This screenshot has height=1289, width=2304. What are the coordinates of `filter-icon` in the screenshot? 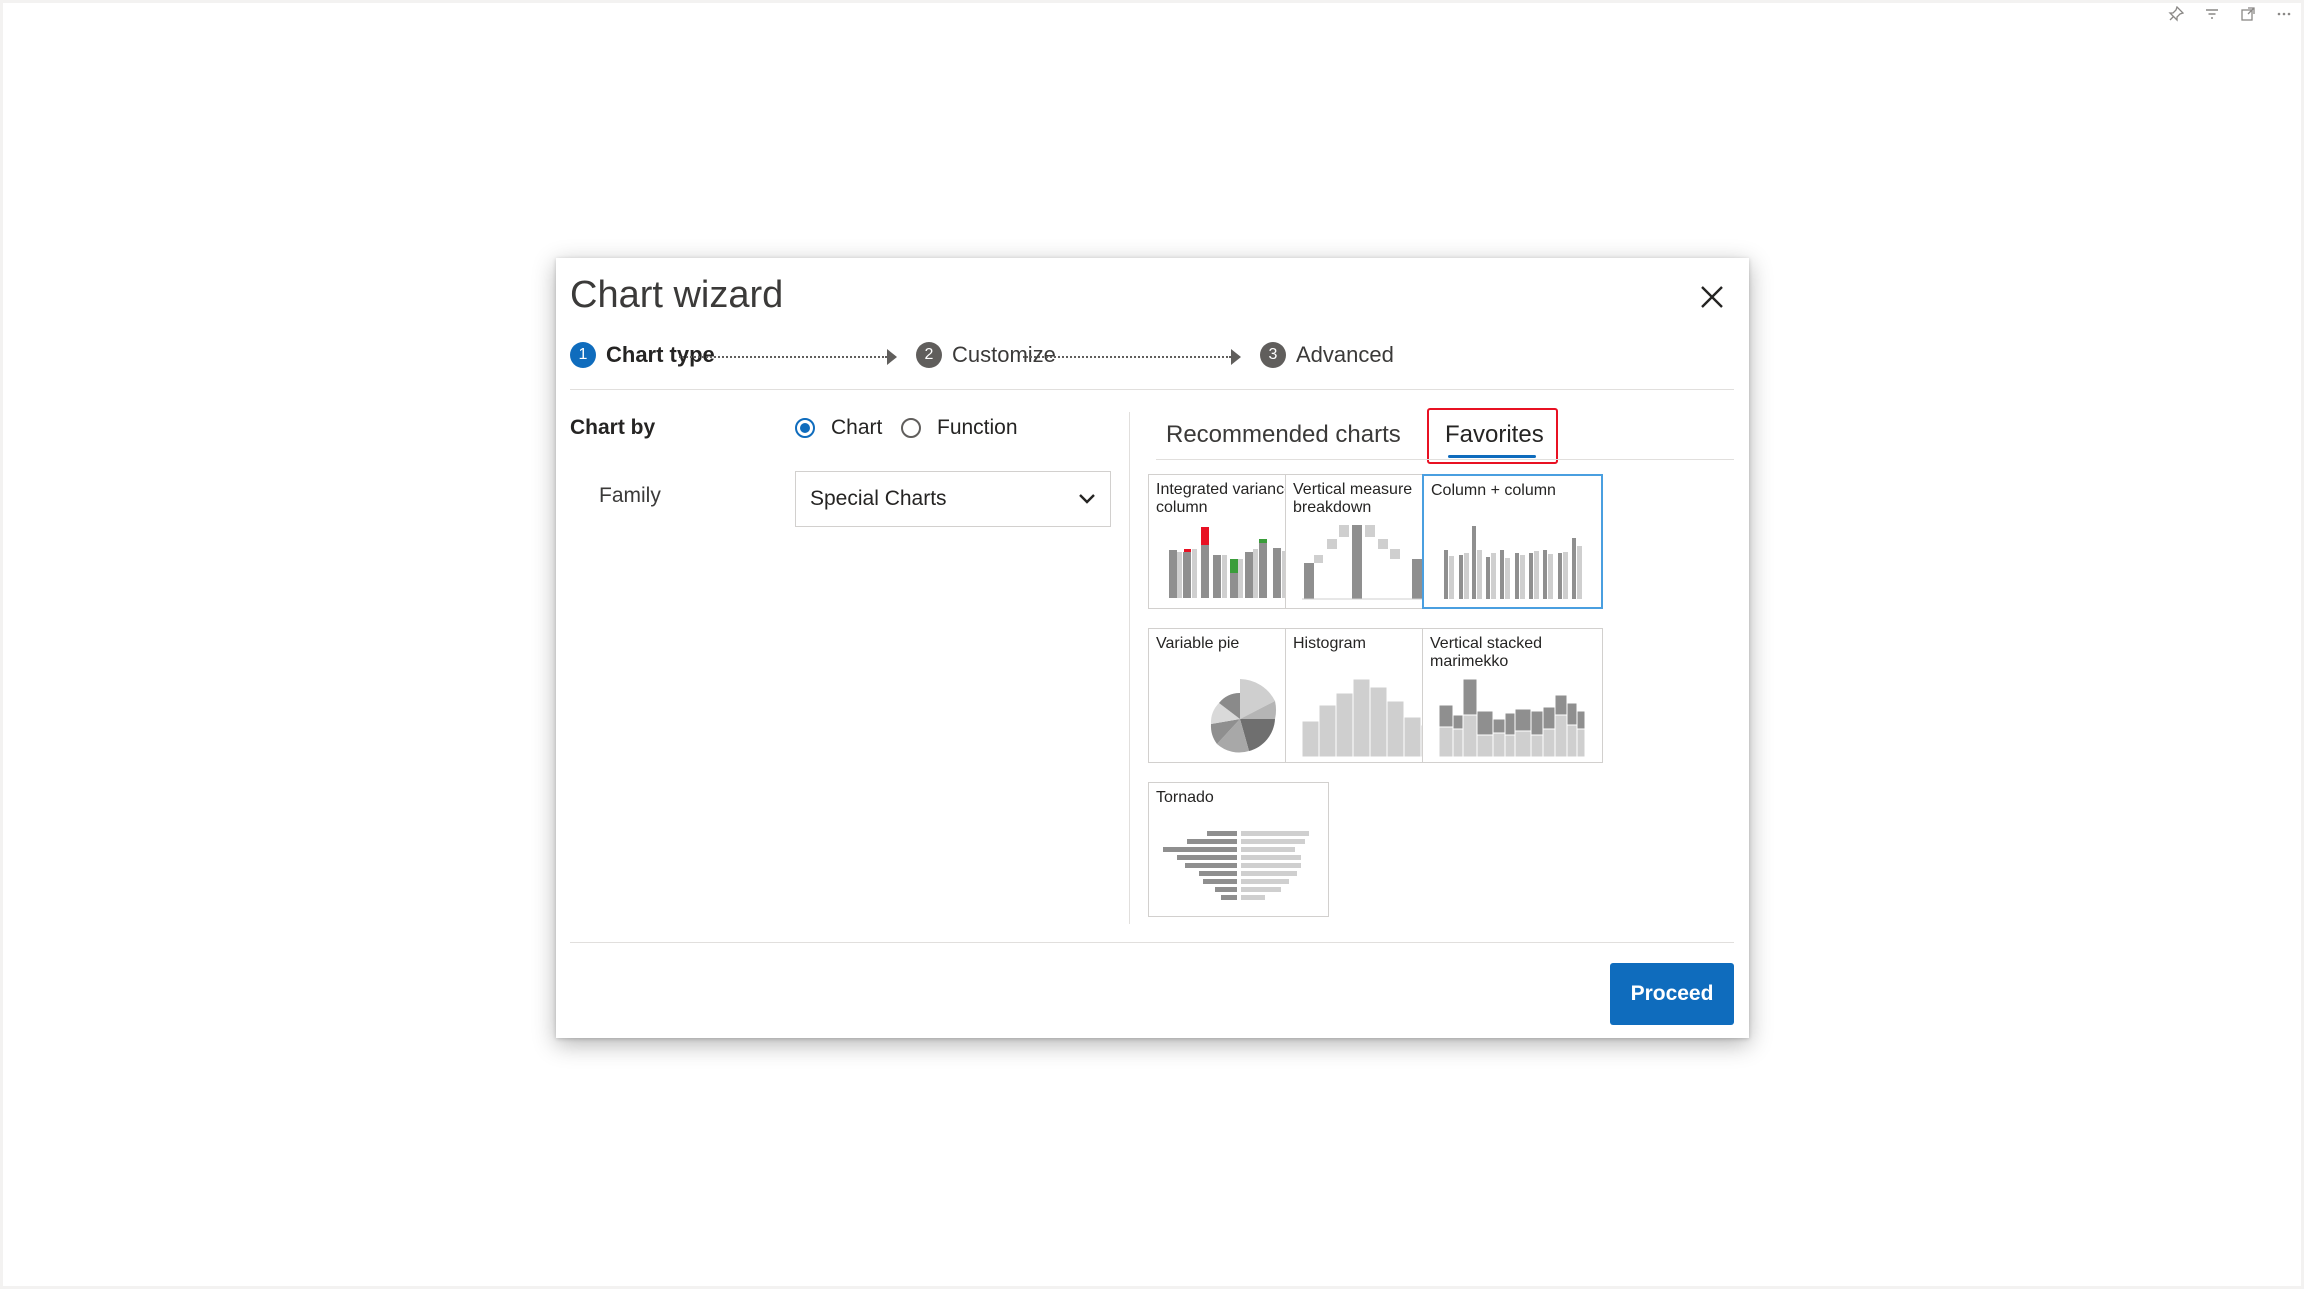 It's located at (2212, 14).